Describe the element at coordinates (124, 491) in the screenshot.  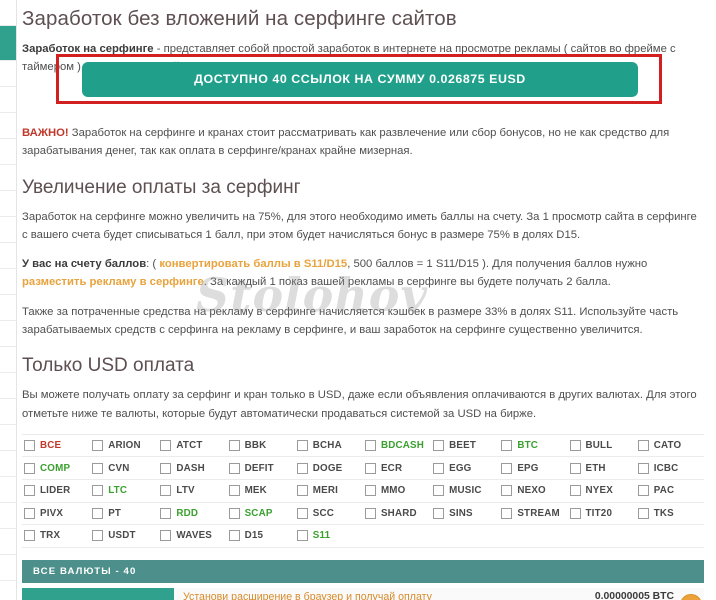
I see `currency-cell-ltc: LTC` at that location.